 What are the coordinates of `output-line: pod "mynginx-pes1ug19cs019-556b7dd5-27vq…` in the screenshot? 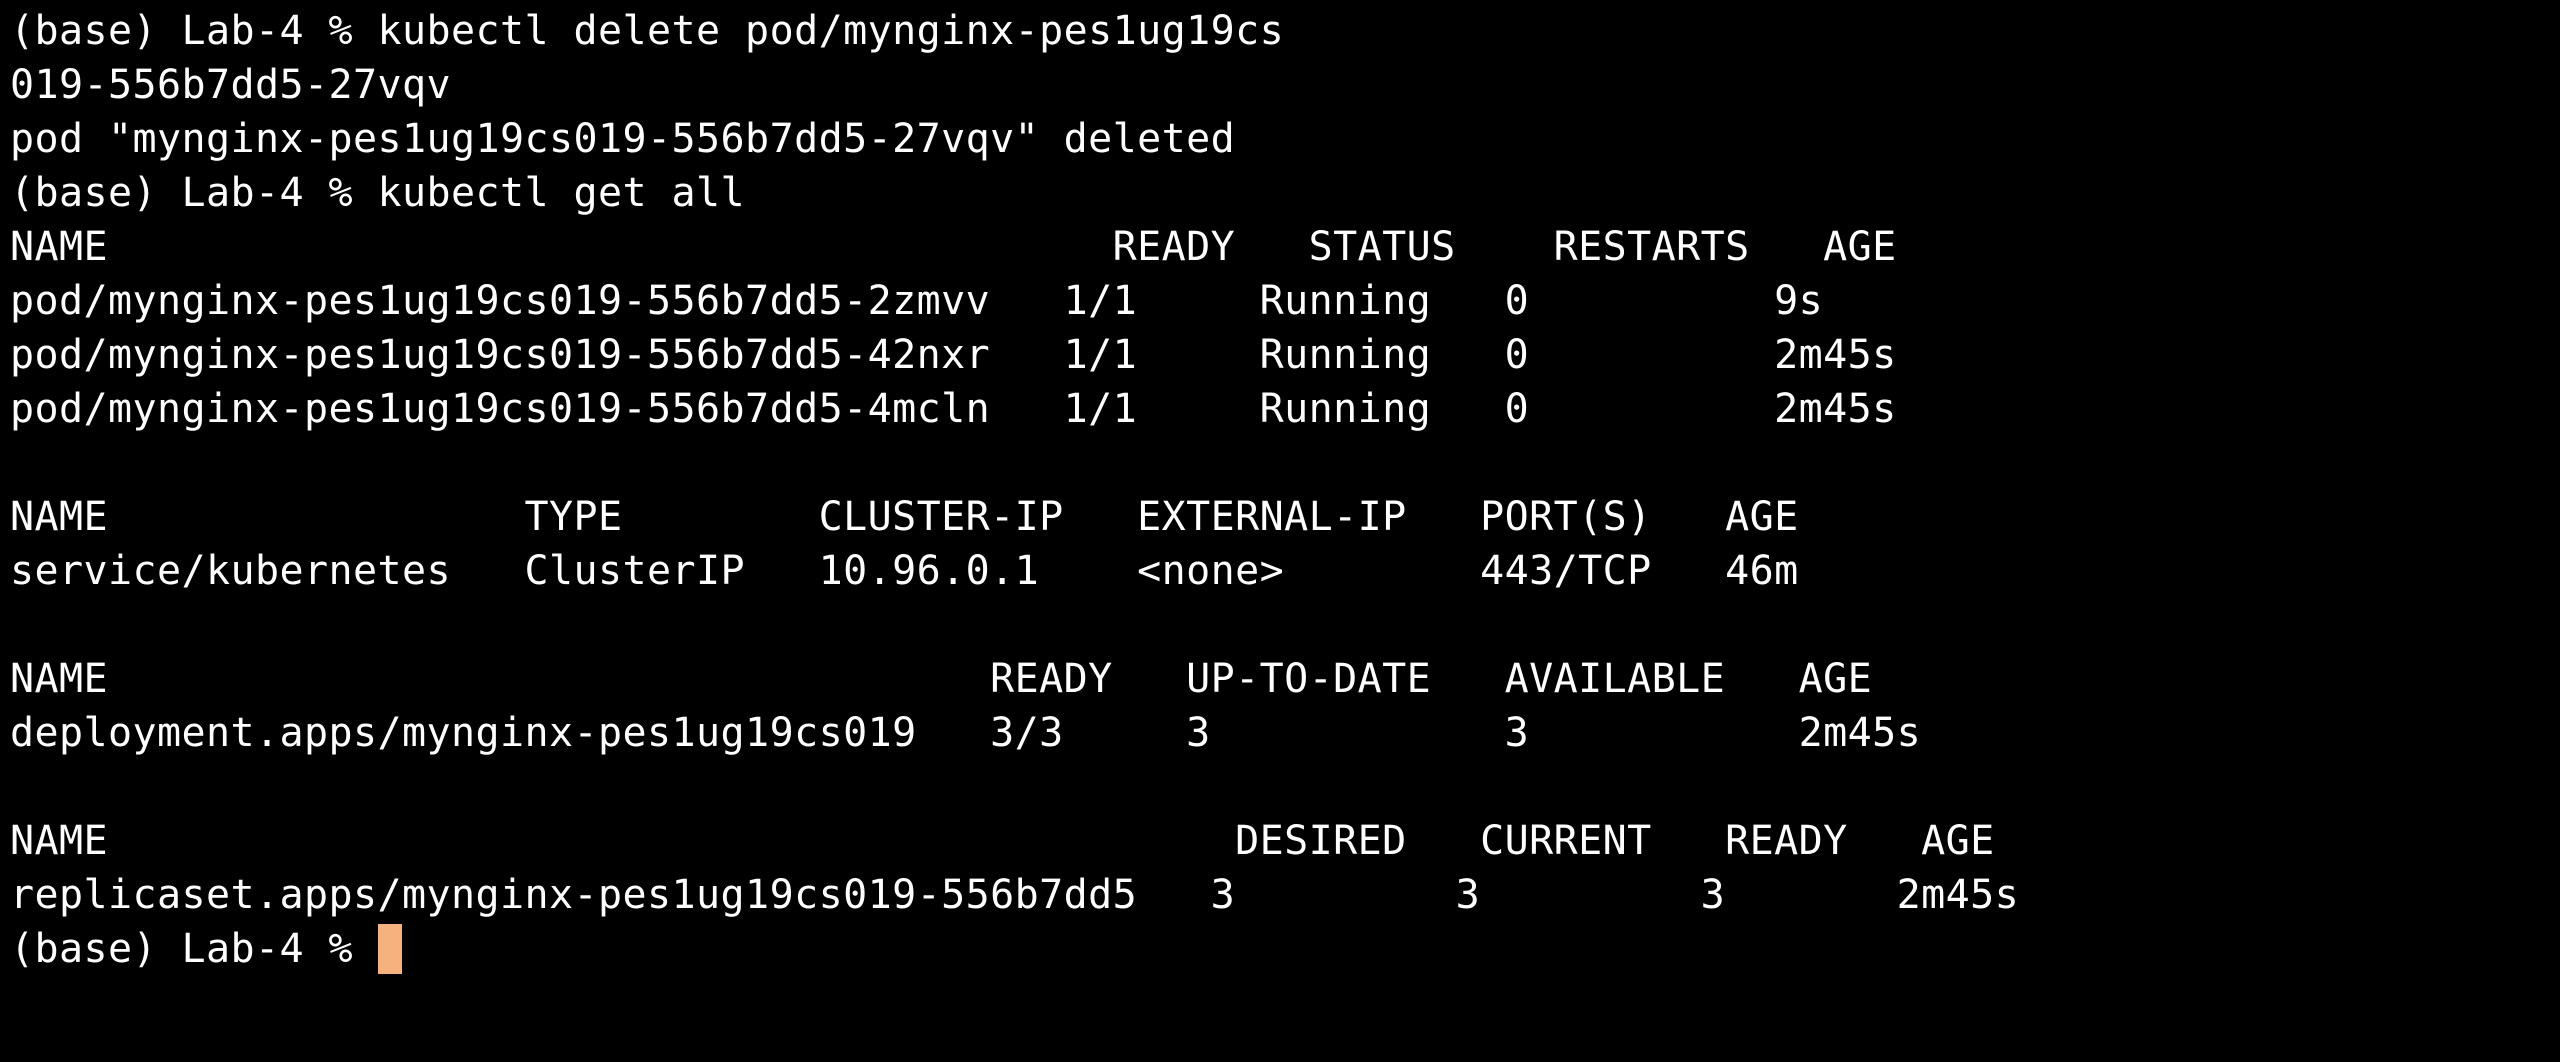 It's located at (623, 139).